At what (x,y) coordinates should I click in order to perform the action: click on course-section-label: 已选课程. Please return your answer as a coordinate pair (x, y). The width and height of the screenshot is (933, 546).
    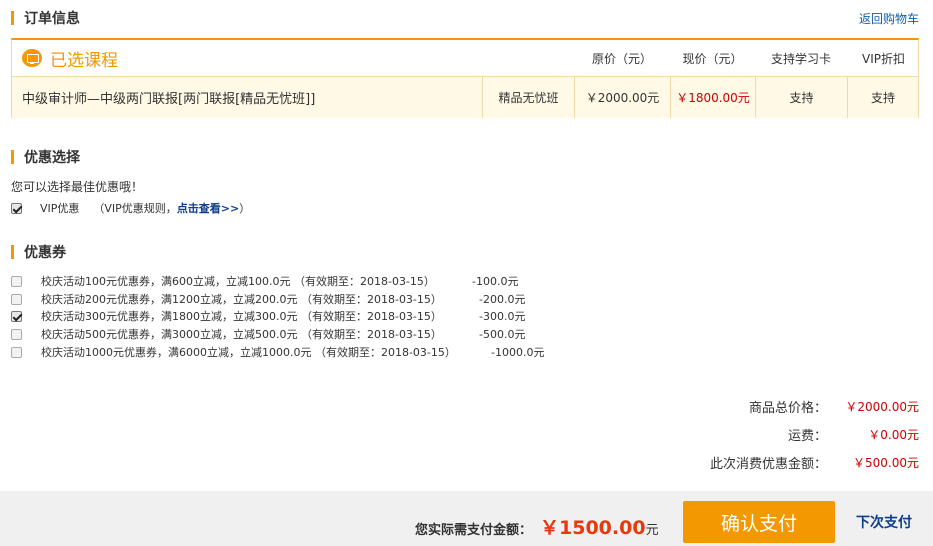
    Looking at the image, I should click on (293, 58).